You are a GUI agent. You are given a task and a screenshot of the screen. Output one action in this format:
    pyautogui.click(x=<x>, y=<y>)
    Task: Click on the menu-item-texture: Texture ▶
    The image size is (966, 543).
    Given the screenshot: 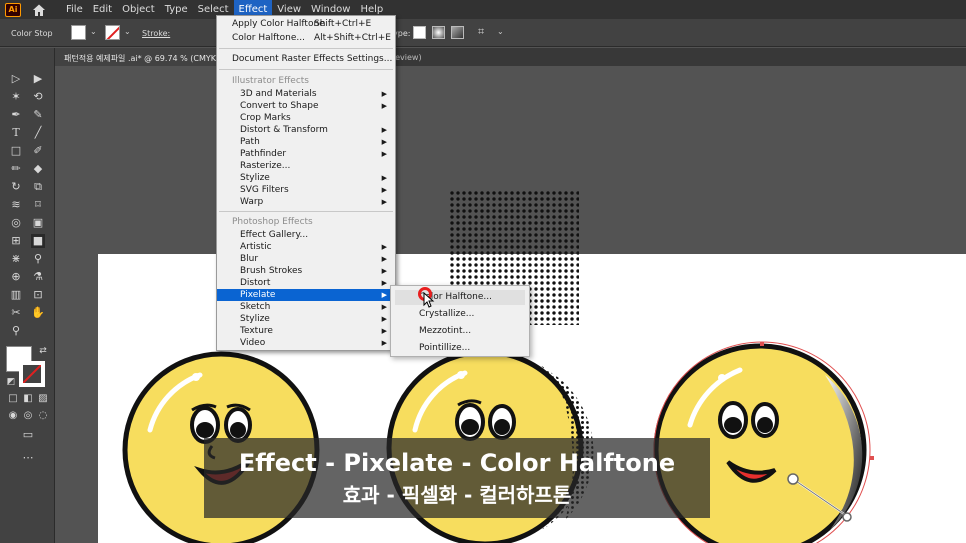 What is the action you would take?
    pyautogui.click(x=306, y=331)
    